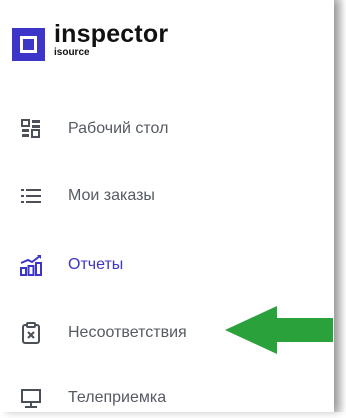  Describe the element at coordinates (117, 397) in the screenshot. I see `sidebar-item-label: Телеприемка` at that location.